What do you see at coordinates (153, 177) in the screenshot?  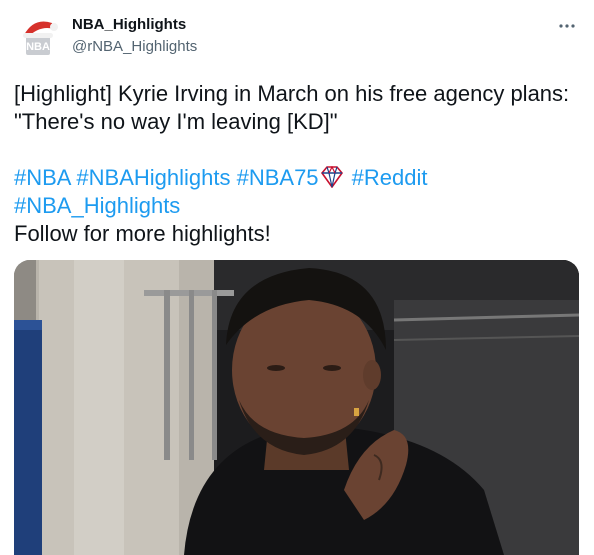 I see `hashtag-nbahighlights: #NBAHighlights` at bounding box center [153, 177].